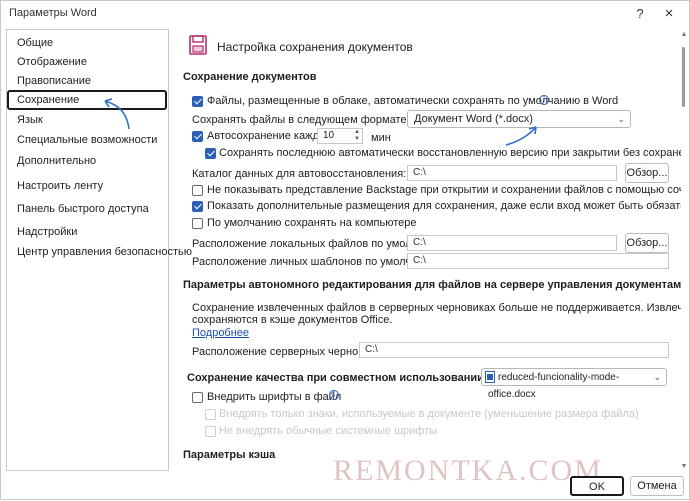 The height and width of the screenshot is (501, 690). Describe the element at coordinates (468, 470) in the screenshot. I see `watermark: REMONTKA.COM` at that location.